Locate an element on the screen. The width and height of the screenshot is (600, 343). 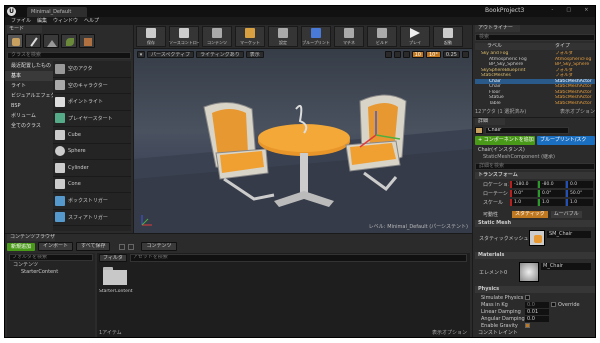
foliage-mode-icon is located at coordinates (69, 41).